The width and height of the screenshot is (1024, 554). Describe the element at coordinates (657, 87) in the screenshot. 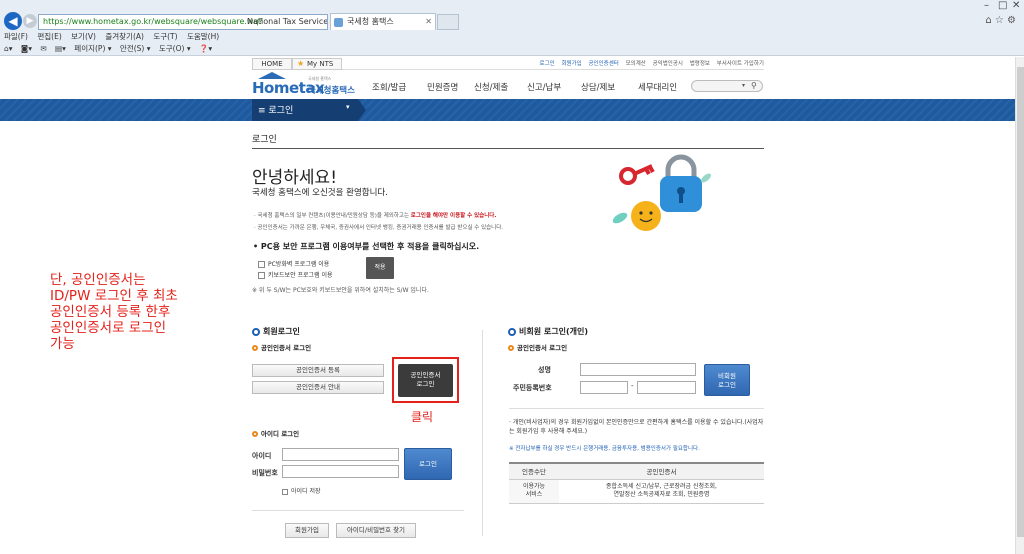

I see `gnb-item-agent: 세무대리인` at that location.